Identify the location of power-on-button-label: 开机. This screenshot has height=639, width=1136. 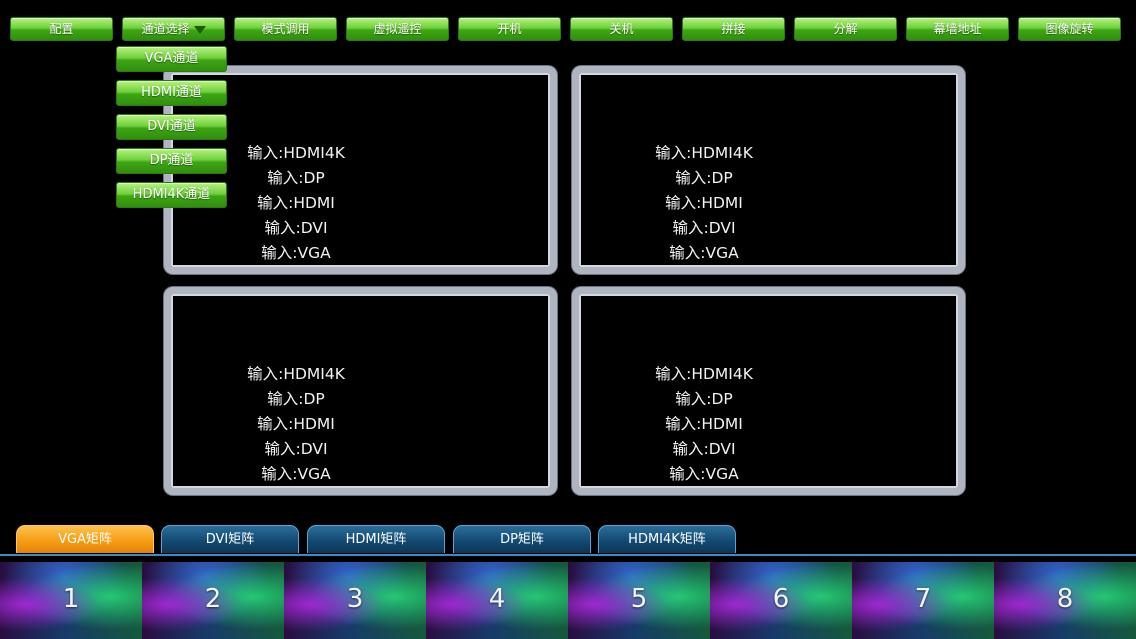
(509, 29).